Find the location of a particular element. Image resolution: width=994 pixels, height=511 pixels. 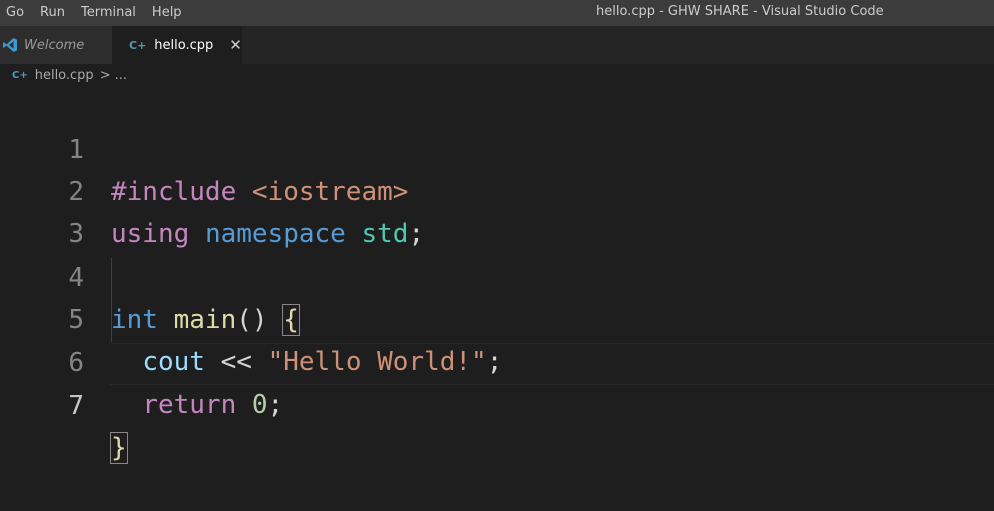

vscode-logo-icon is located at coordinates (10, 45).